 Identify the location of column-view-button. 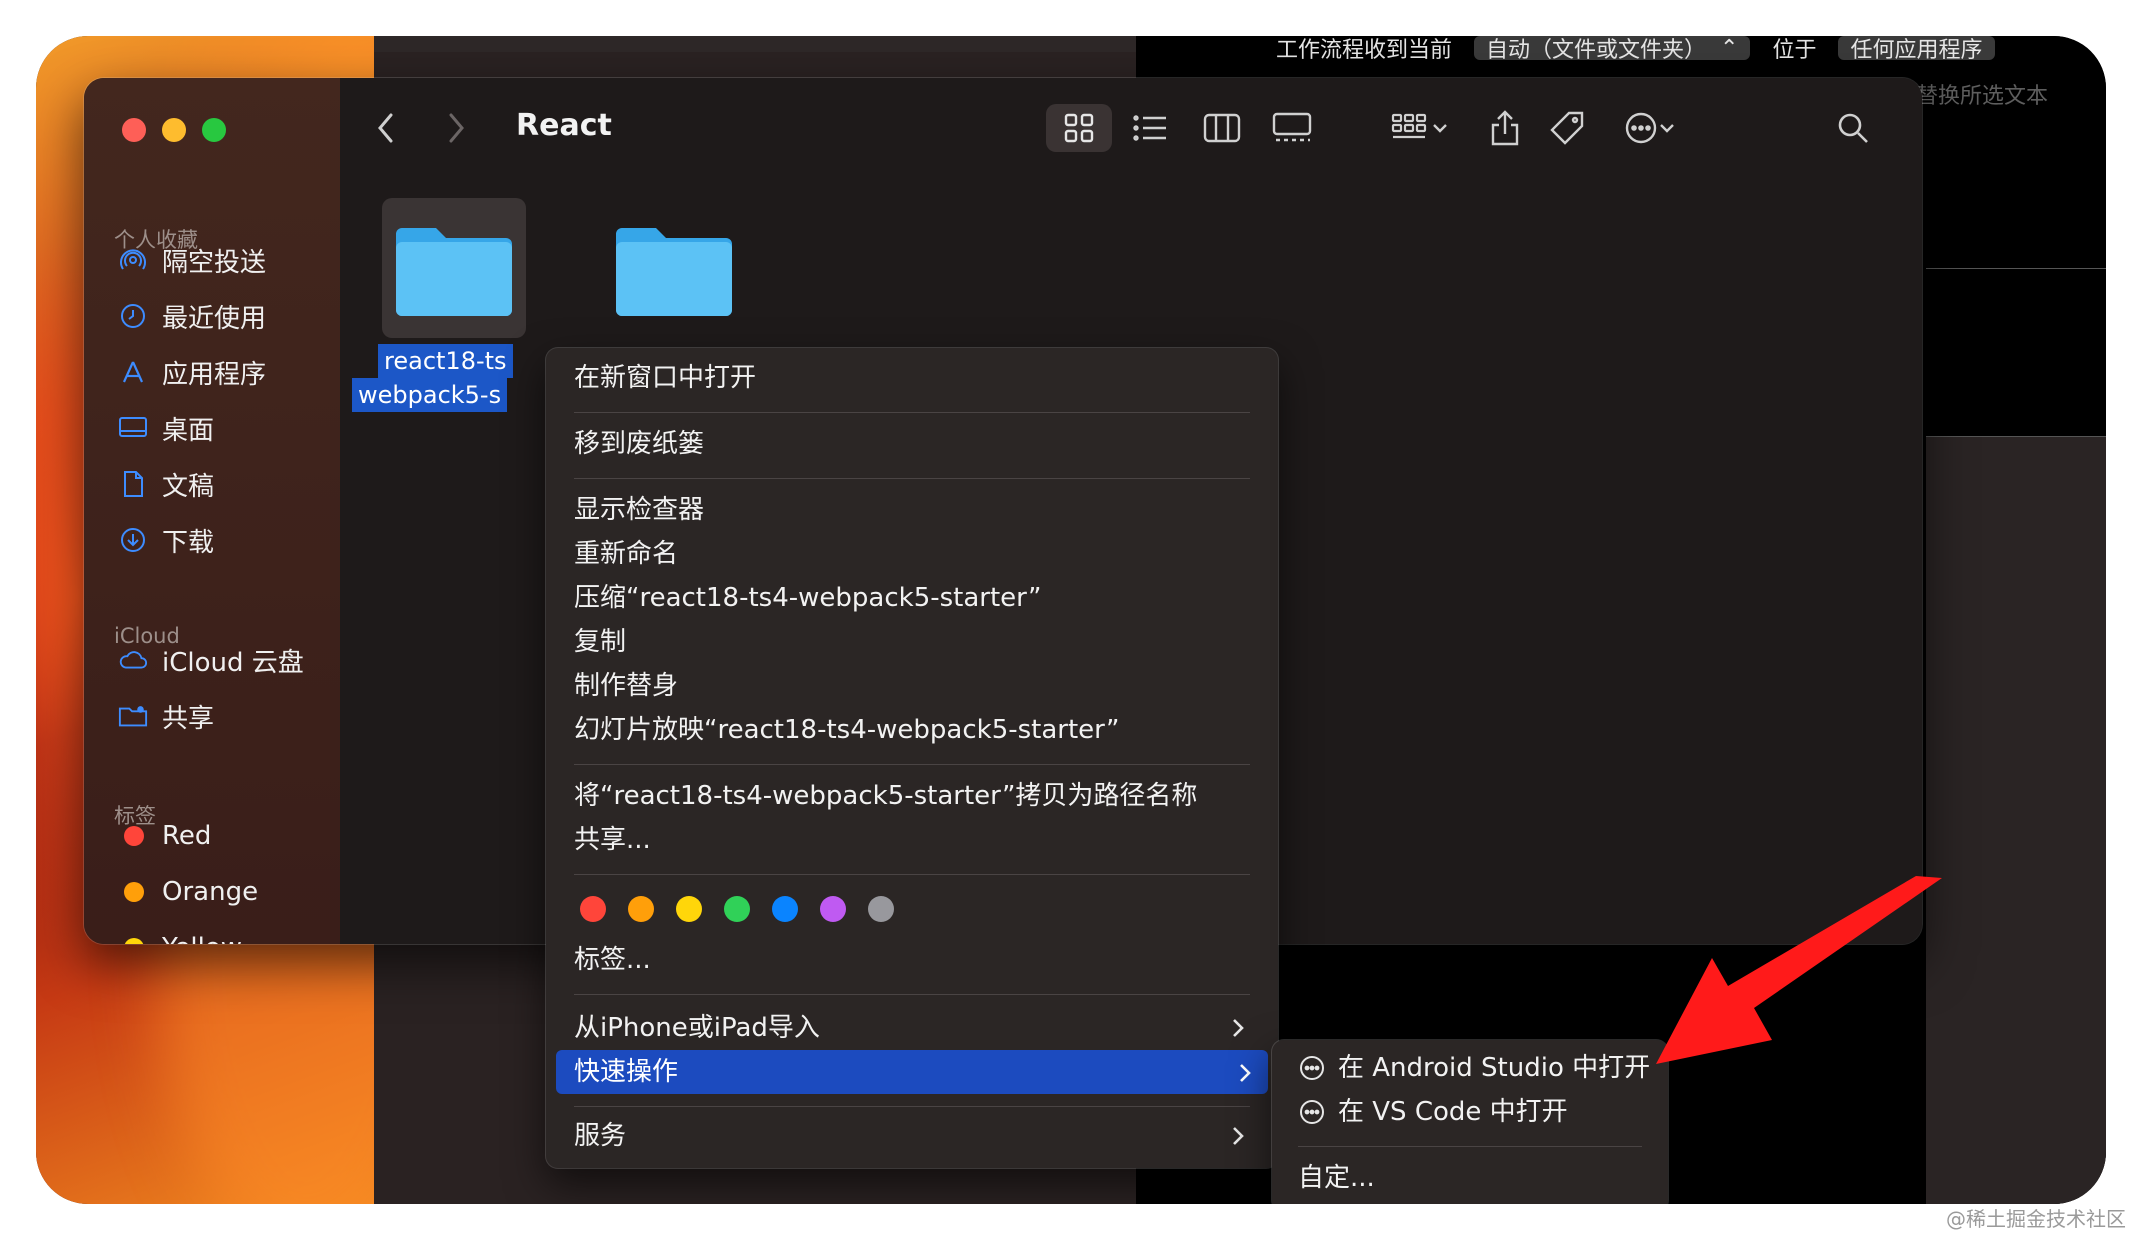
(1222, 128).